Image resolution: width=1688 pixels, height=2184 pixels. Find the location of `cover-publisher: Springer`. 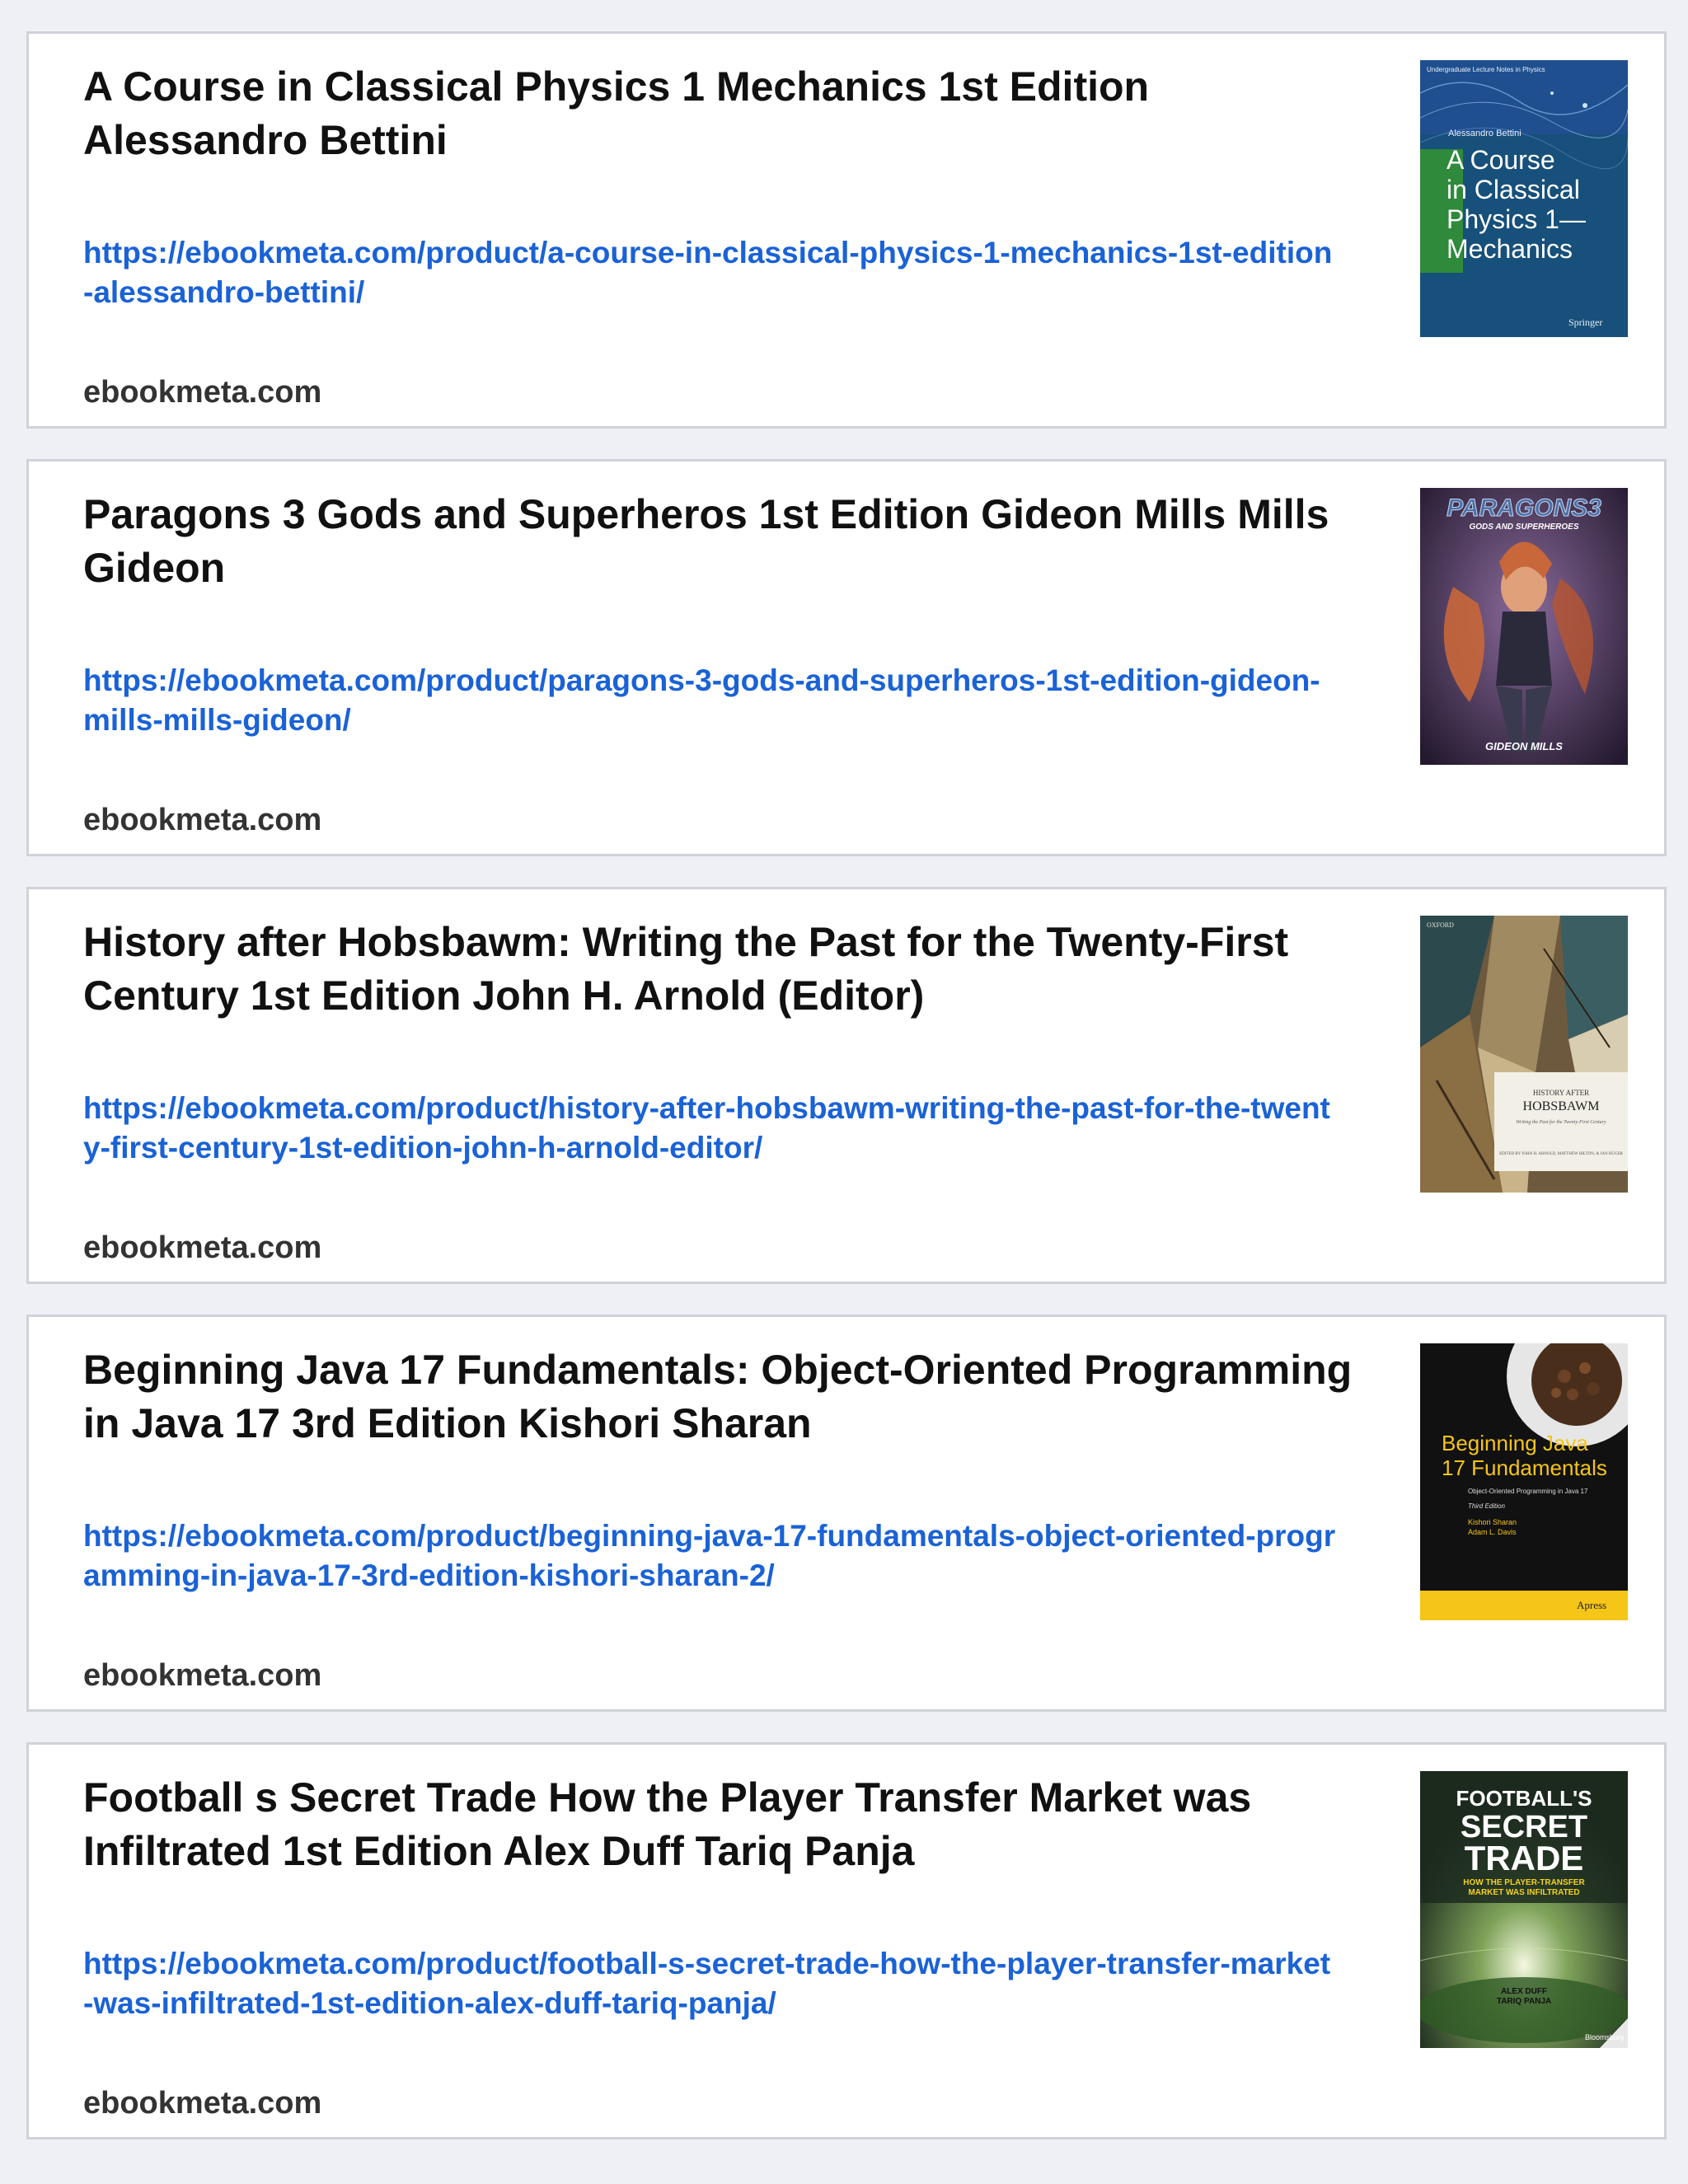

cover-publisher: Springer is located at coordinates (1585, 322).